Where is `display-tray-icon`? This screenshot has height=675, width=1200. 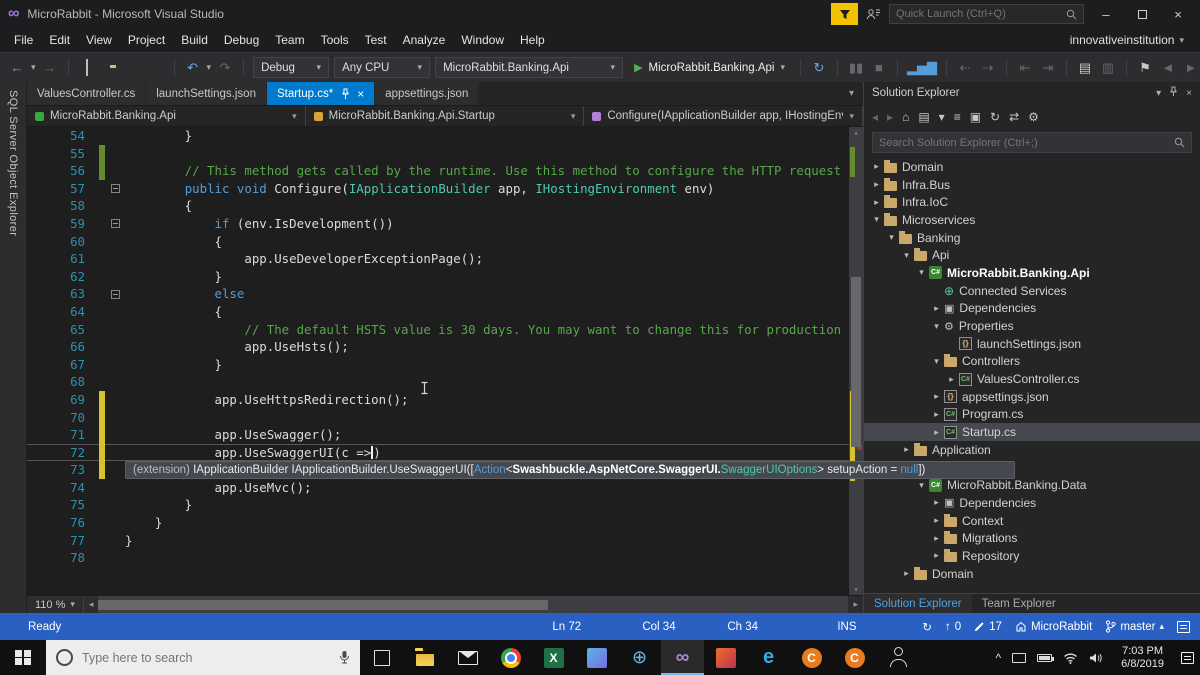 display-tray-icon is located at coordinates (1019, 657).